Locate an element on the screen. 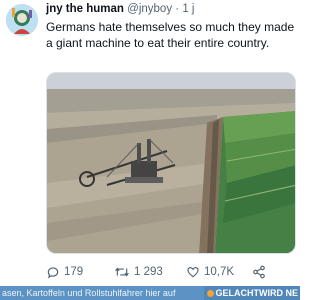  retweet-button: 1 293 is located at coordinates (138, 272).